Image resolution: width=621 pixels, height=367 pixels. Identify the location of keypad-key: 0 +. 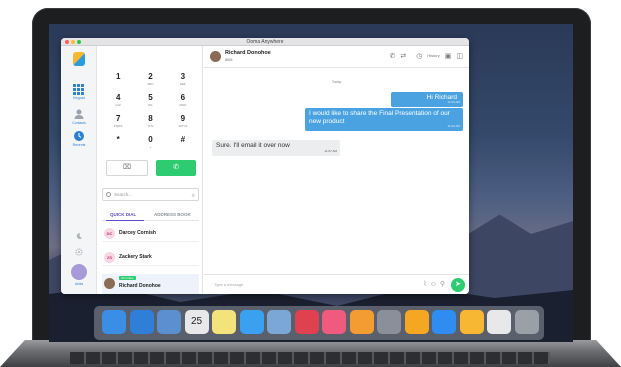
(150, 143).